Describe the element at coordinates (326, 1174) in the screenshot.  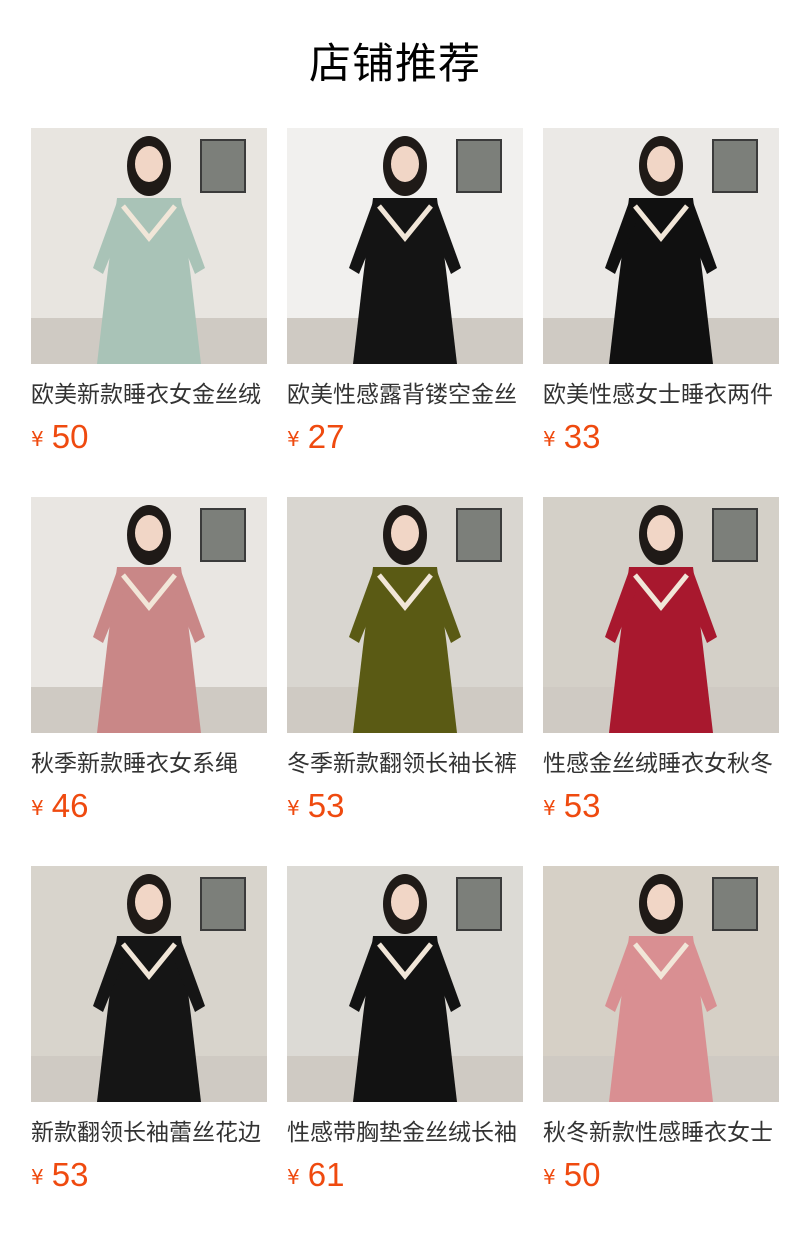
I see `price-value: 61` at that location.